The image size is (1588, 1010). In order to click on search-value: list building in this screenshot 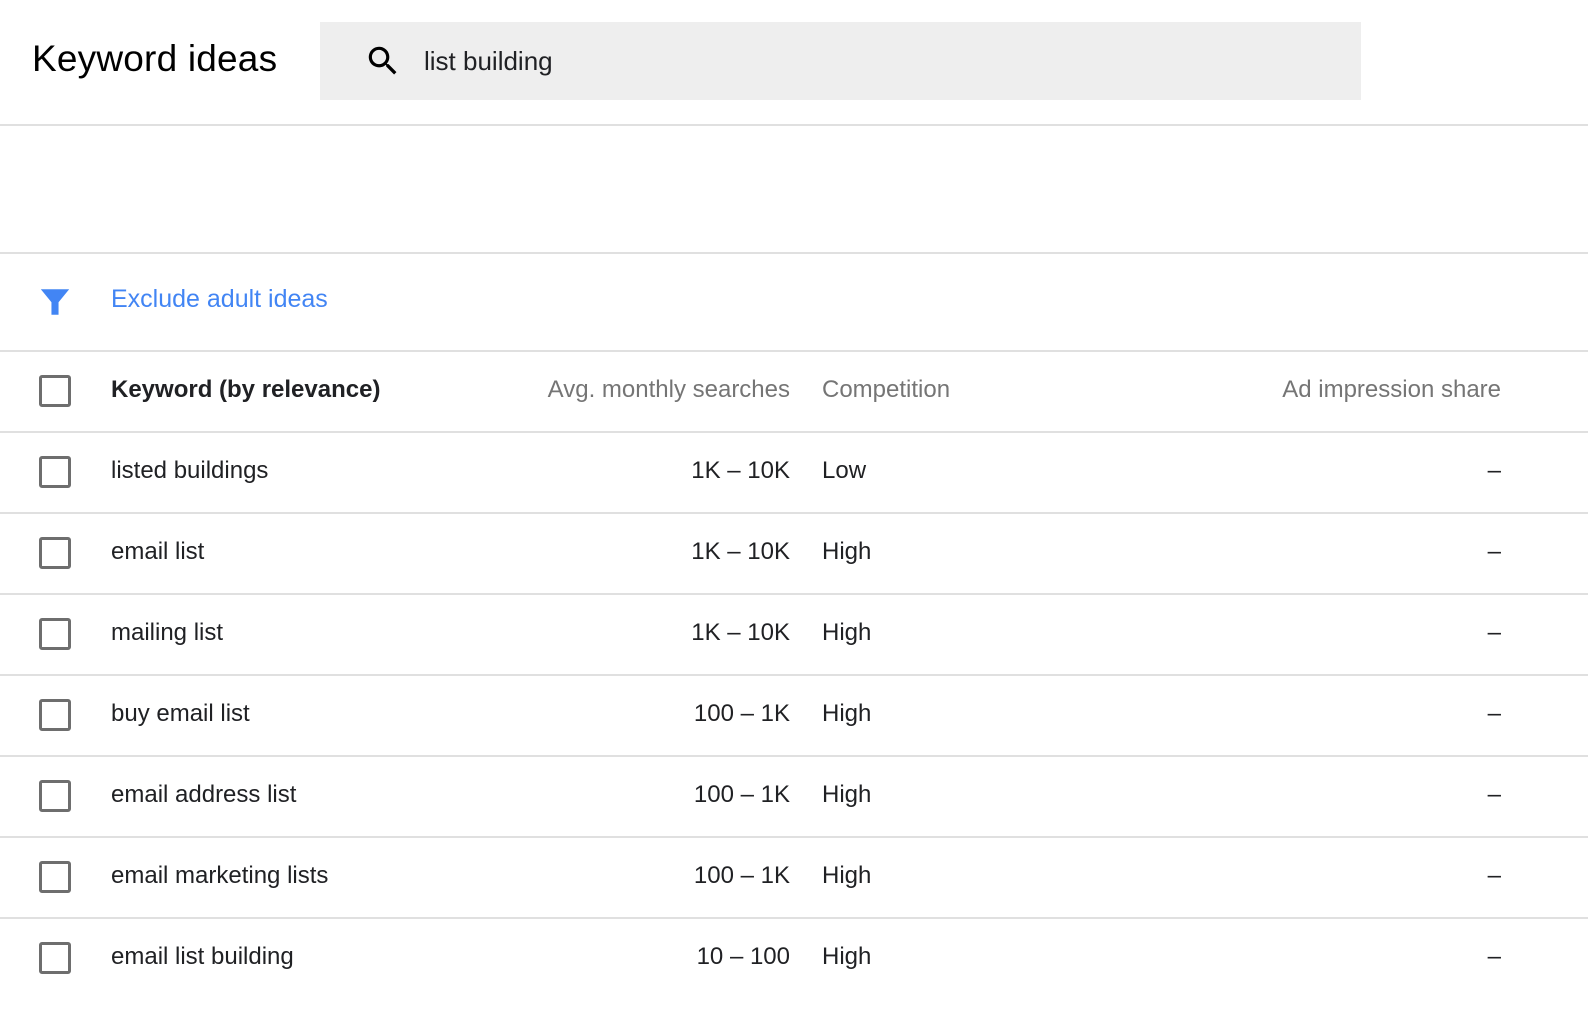, I will do `click(488, 61)`.